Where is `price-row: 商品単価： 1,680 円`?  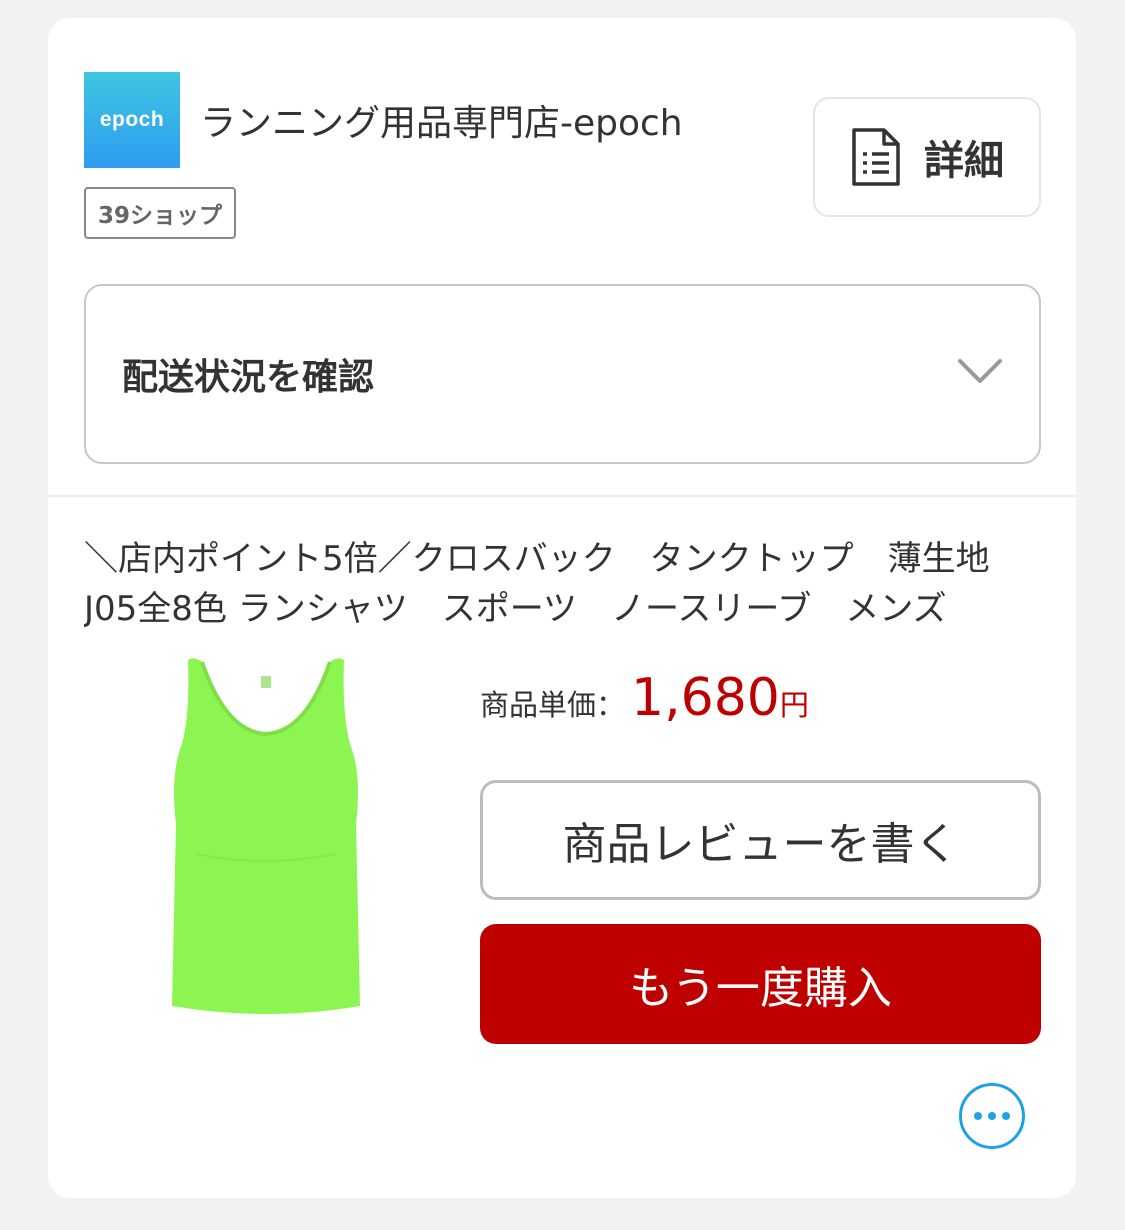 price-row: 商品単価： 1,680 円 is located at coordinates (644, 698).